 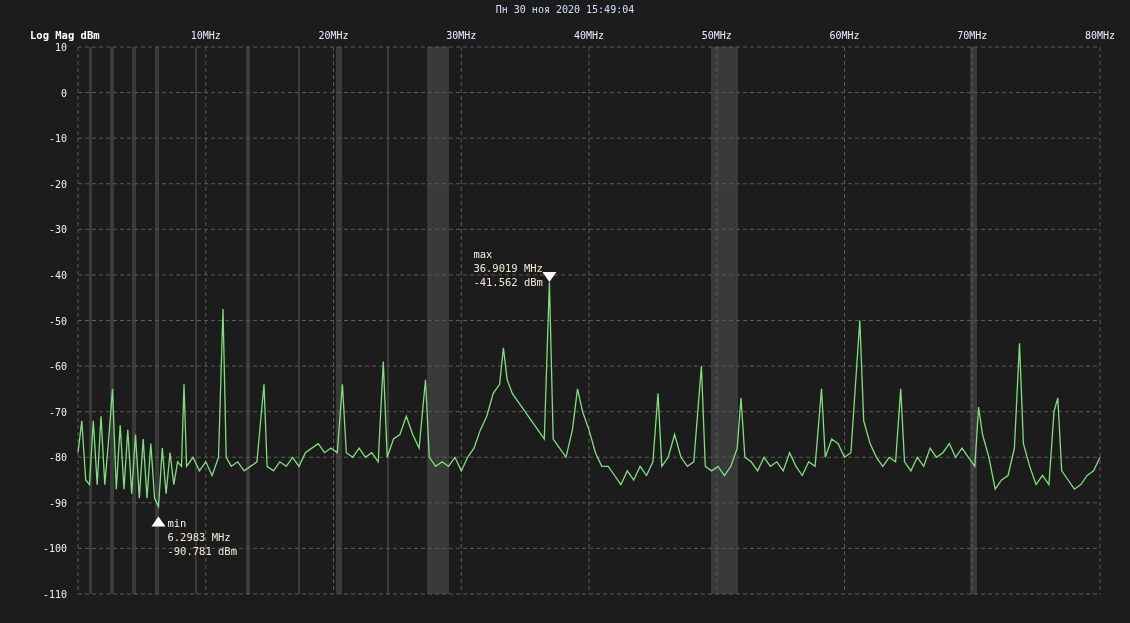 I want to click on y-tick-label: -80, so click(x=57, y=458).